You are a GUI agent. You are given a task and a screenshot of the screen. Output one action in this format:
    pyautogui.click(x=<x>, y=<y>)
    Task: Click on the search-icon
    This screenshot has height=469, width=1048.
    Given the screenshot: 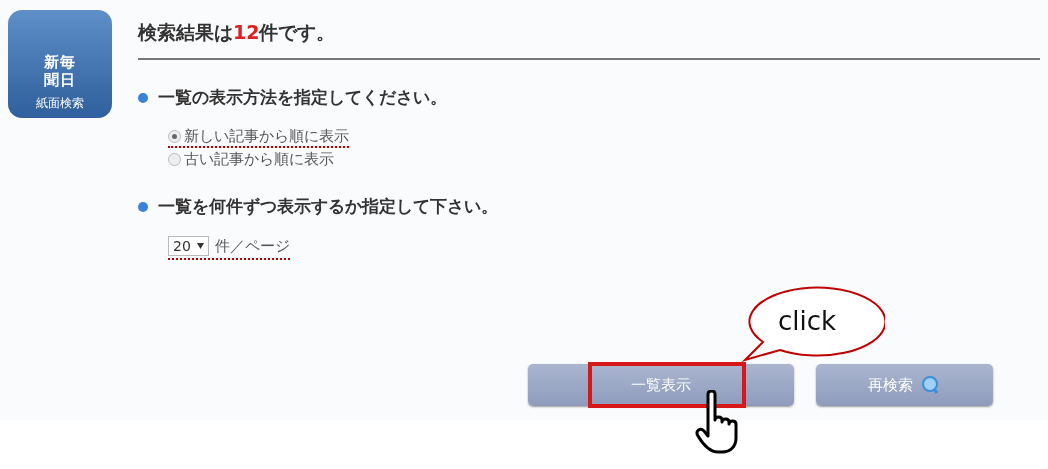 What is the action you would take?
    pyautogui.click(x=931, y=385)
    